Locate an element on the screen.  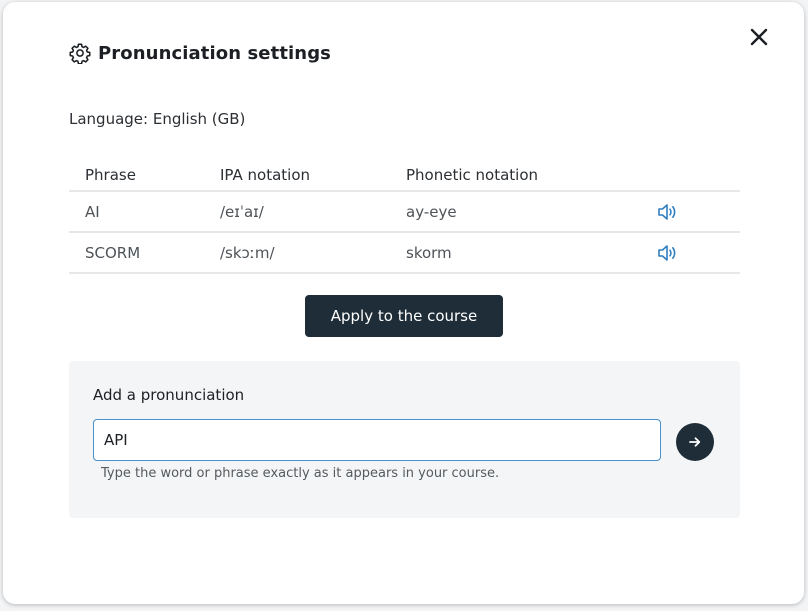
arrow-right-icon is located at coordinates (695, 442).